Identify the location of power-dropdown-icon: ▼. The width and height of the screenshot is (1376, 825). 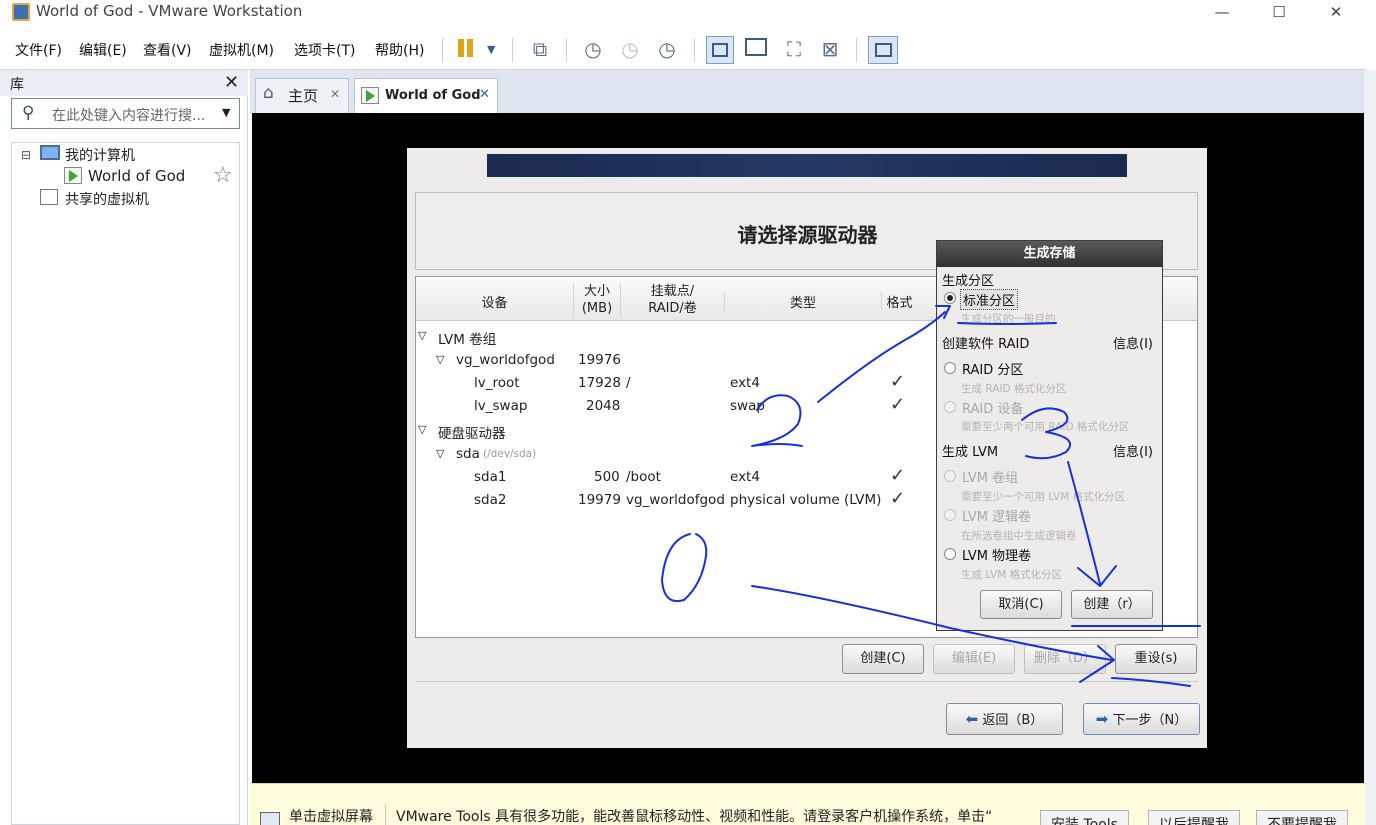
(491, 49).